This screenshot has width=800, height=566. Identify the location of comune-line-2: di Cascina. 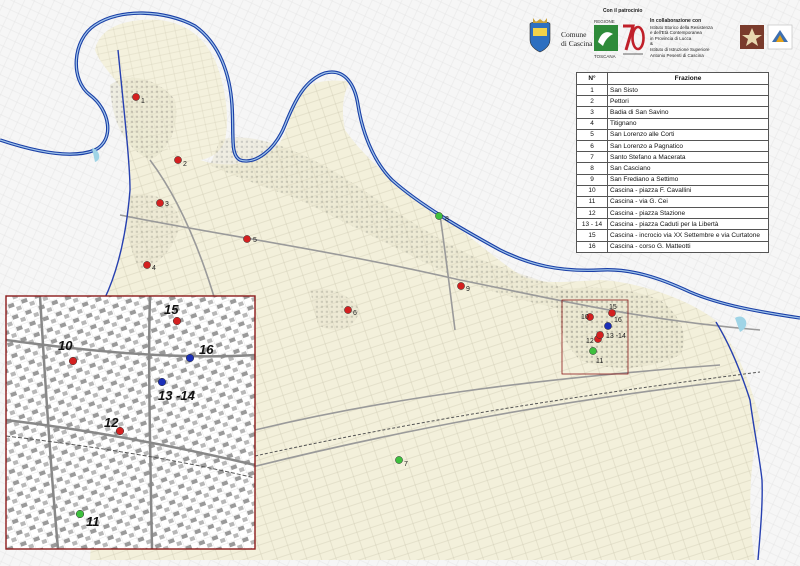
(577, 43).